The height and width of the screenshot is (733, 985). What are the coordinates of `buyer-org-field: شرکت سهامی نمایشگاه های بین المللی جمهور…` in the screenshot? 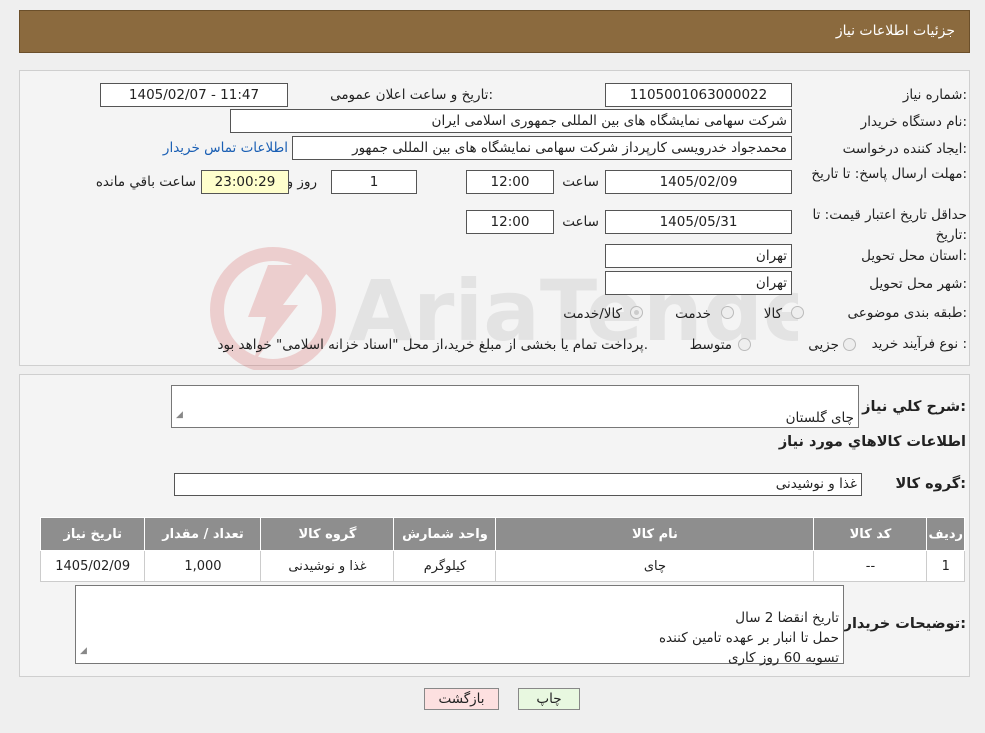 It's located at (511, 121).